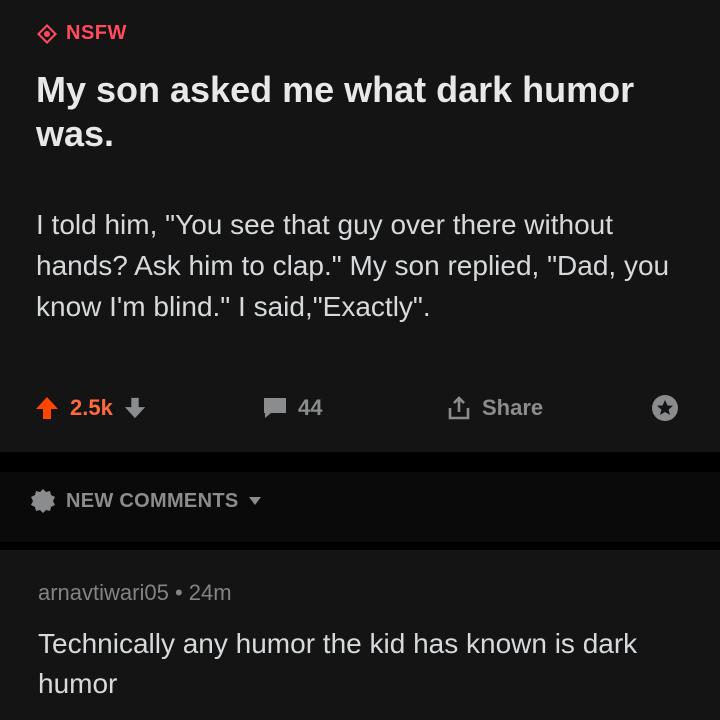 The height and width of the screenshot is (720, 720). I want to click on comment-sort-bar: NEW COMMENTS, so click(360, 507).